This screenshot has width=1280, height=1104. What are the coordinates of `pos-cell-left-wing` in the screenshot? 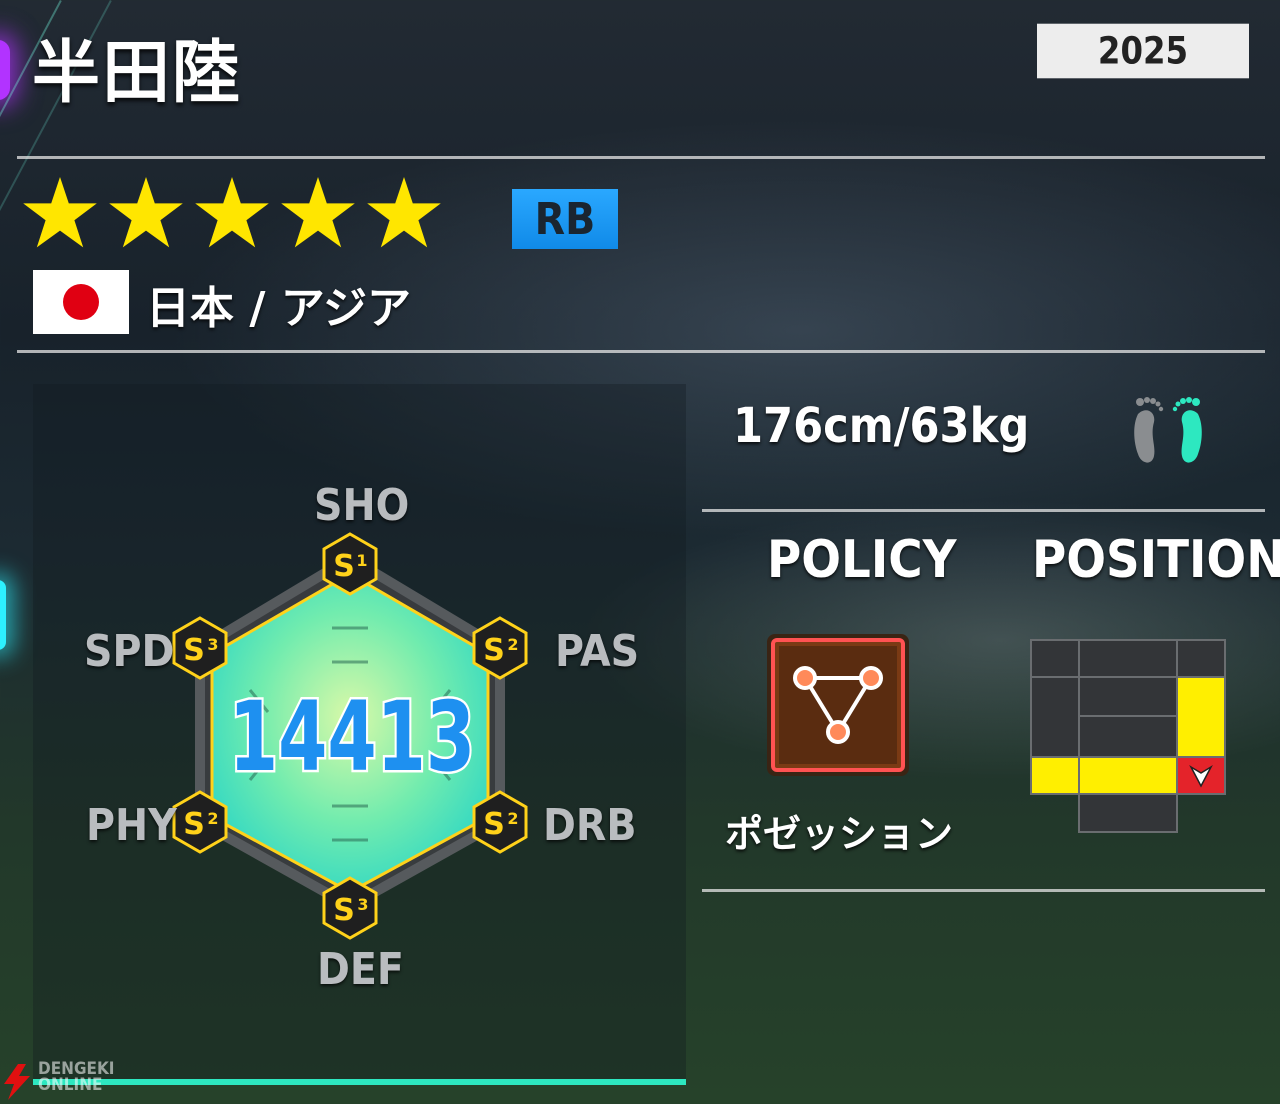 It's located at (1055, 658).